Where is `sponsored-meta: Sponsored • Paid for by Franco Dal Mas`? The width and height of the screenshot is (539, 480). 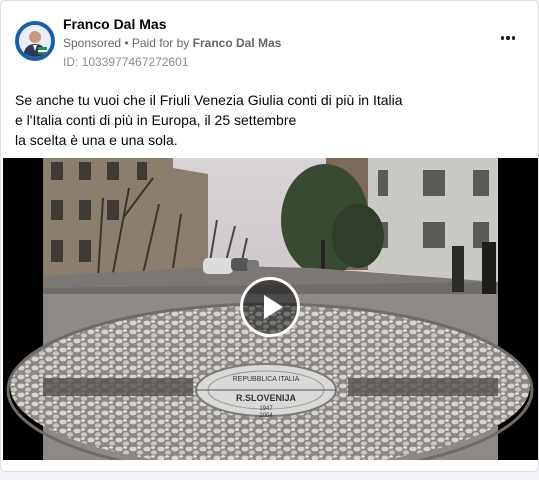
sponsored-meta: Sponsored • Paid for by Franco Dal Mas is located at coordinates (172, 43).